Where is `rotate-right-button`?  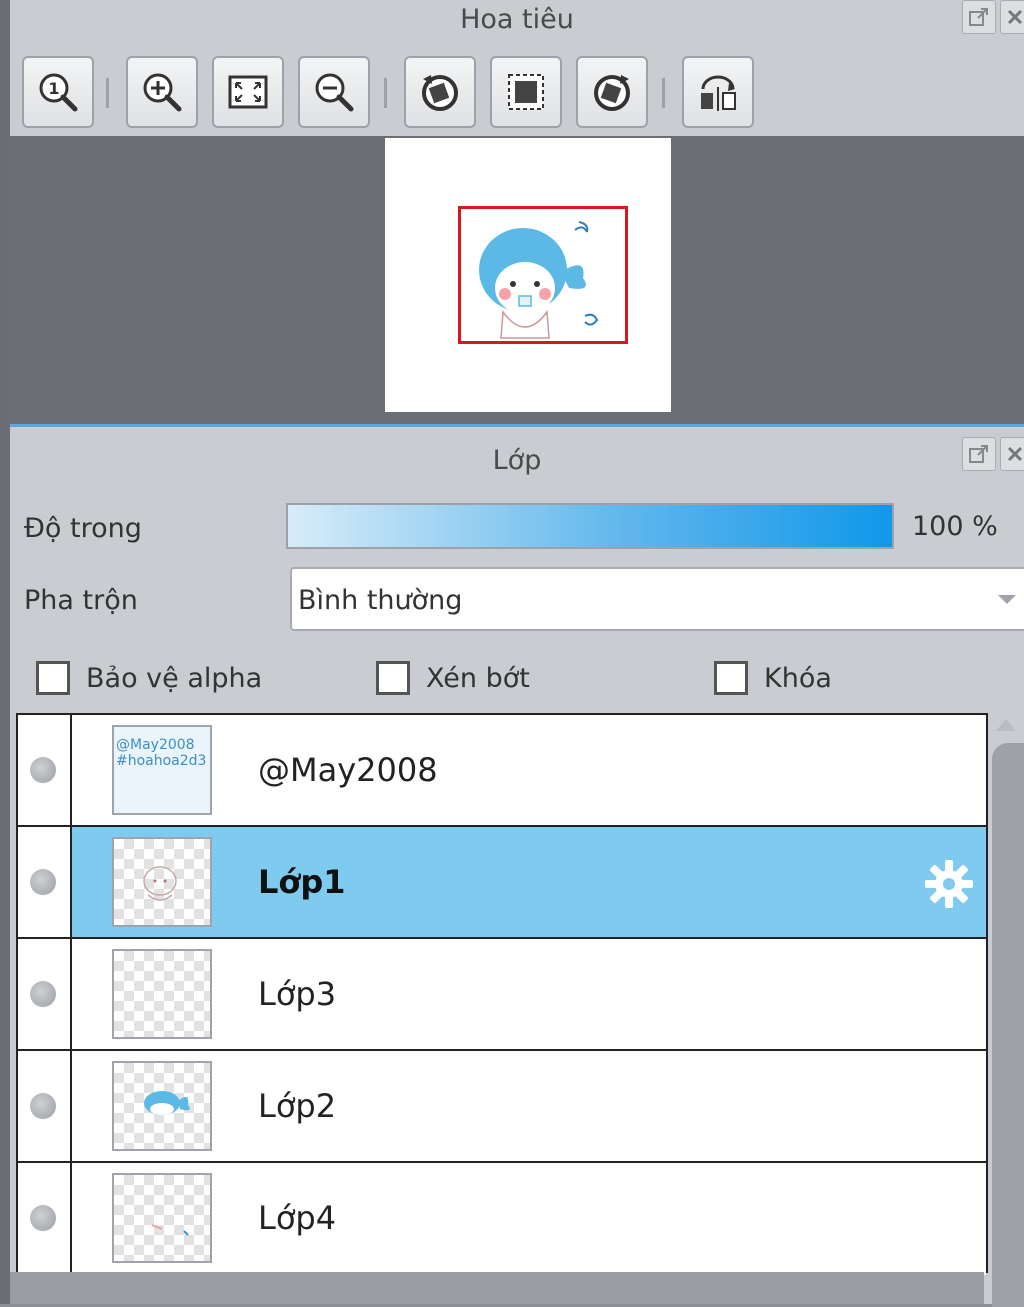
rotate-right-button is located at coordinates (612, 92).